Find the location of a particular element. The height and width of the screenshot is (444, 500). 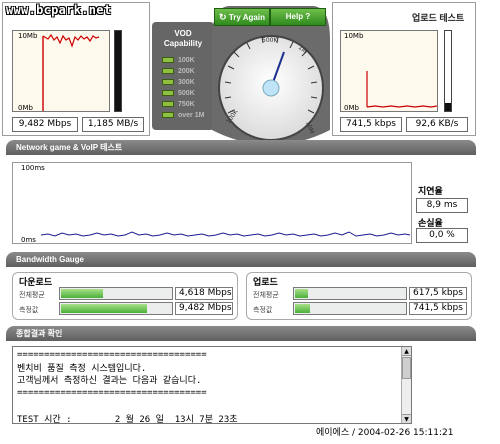

bandwidth-section-title: Bandwidth Gauge is located at coordinates (50, 259).